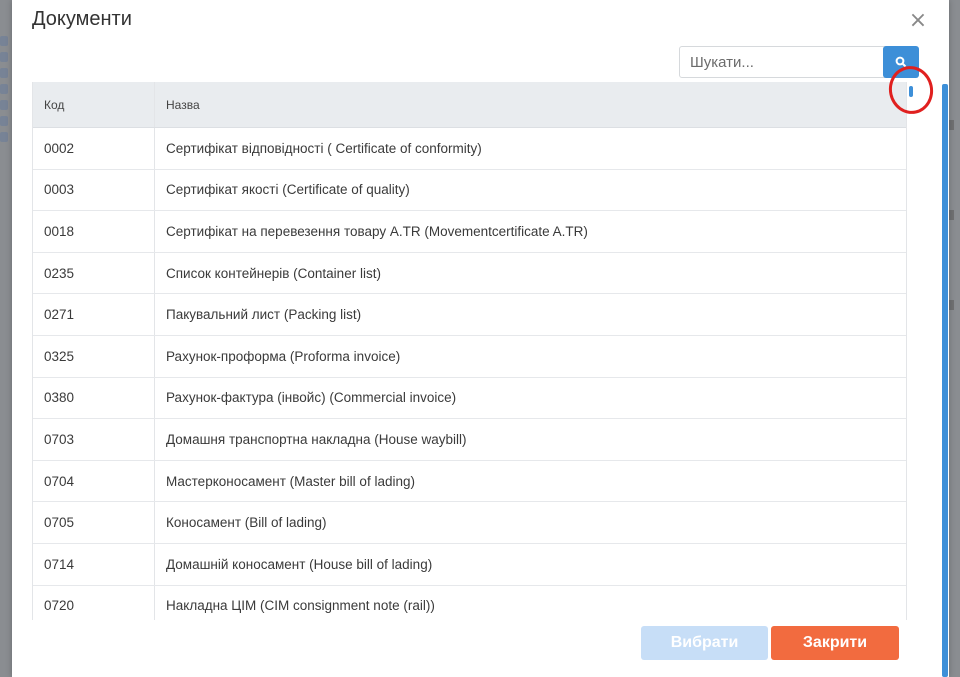 The height and width of the screenshot is (677, 960). What do you see at coordinates (94, 273) in the screenshot?
I see `cell-code: 0235` at bounding box center [94, 273].